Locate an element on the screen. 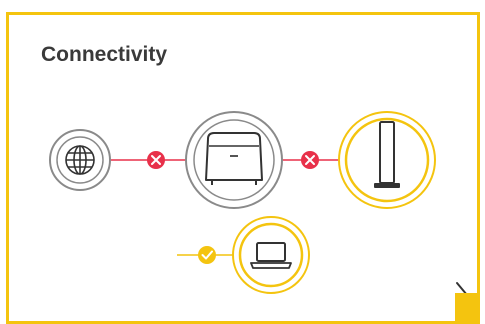 This screenshot has width=485, height=324. laptop-icon is located at coordinates (271, 255).